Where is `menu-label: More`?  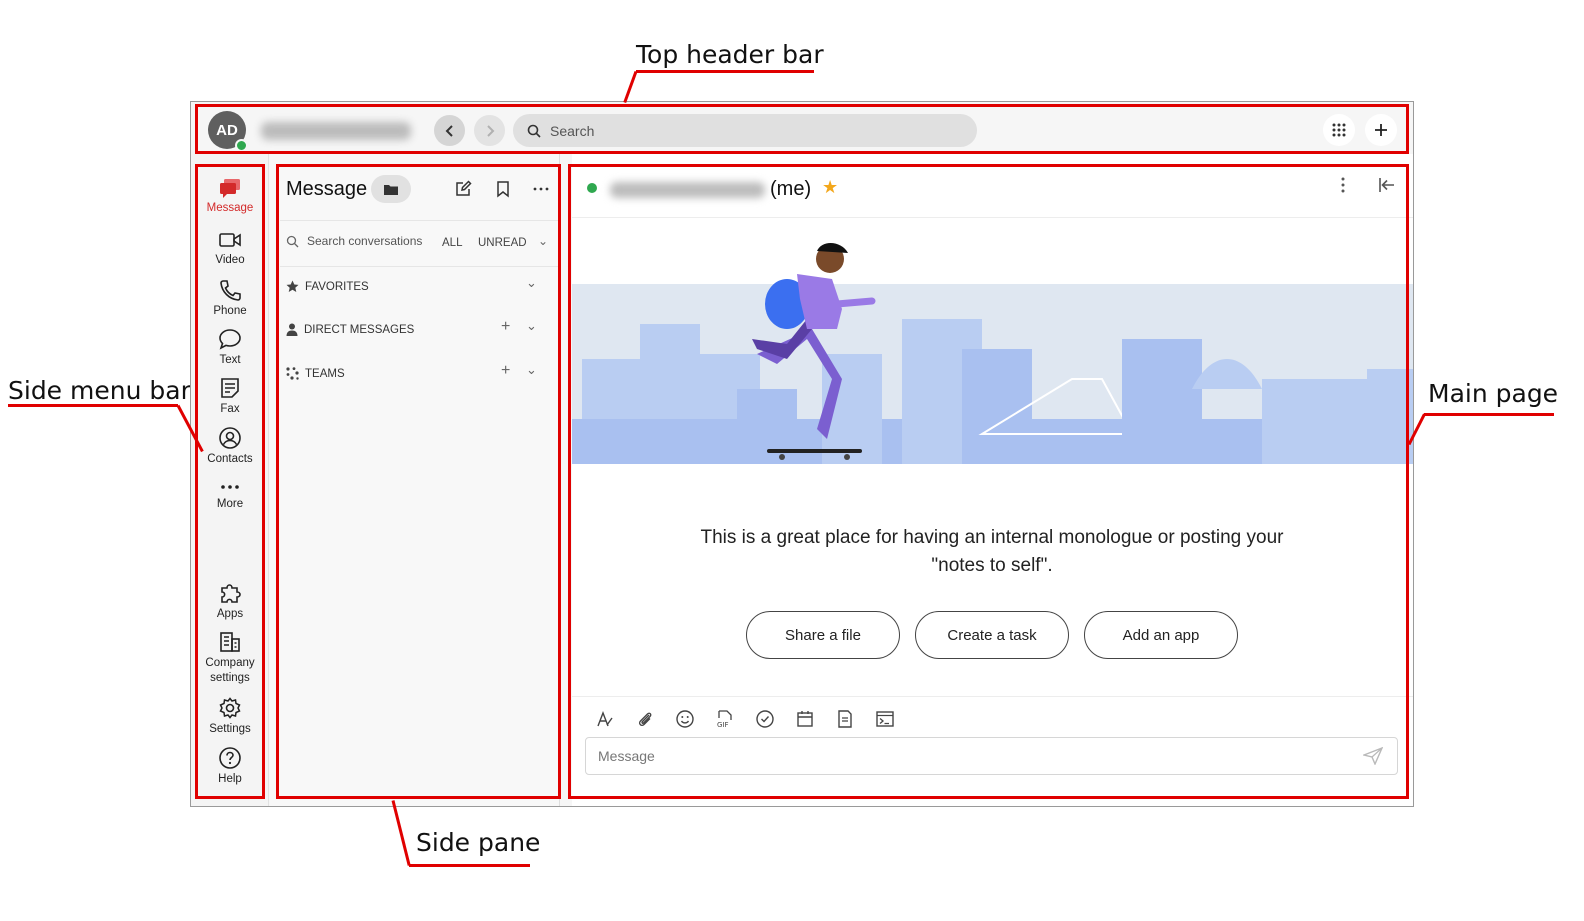 menu-label: More is located at coordinates (230, 504).